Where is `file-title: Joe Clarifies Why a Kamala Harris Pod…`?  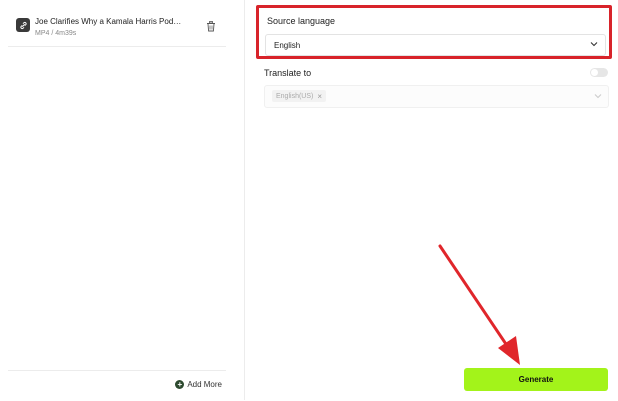 file-title: Joe Clarifies Why a Kamala Harris Pod… is located at coordinates (108, 21).